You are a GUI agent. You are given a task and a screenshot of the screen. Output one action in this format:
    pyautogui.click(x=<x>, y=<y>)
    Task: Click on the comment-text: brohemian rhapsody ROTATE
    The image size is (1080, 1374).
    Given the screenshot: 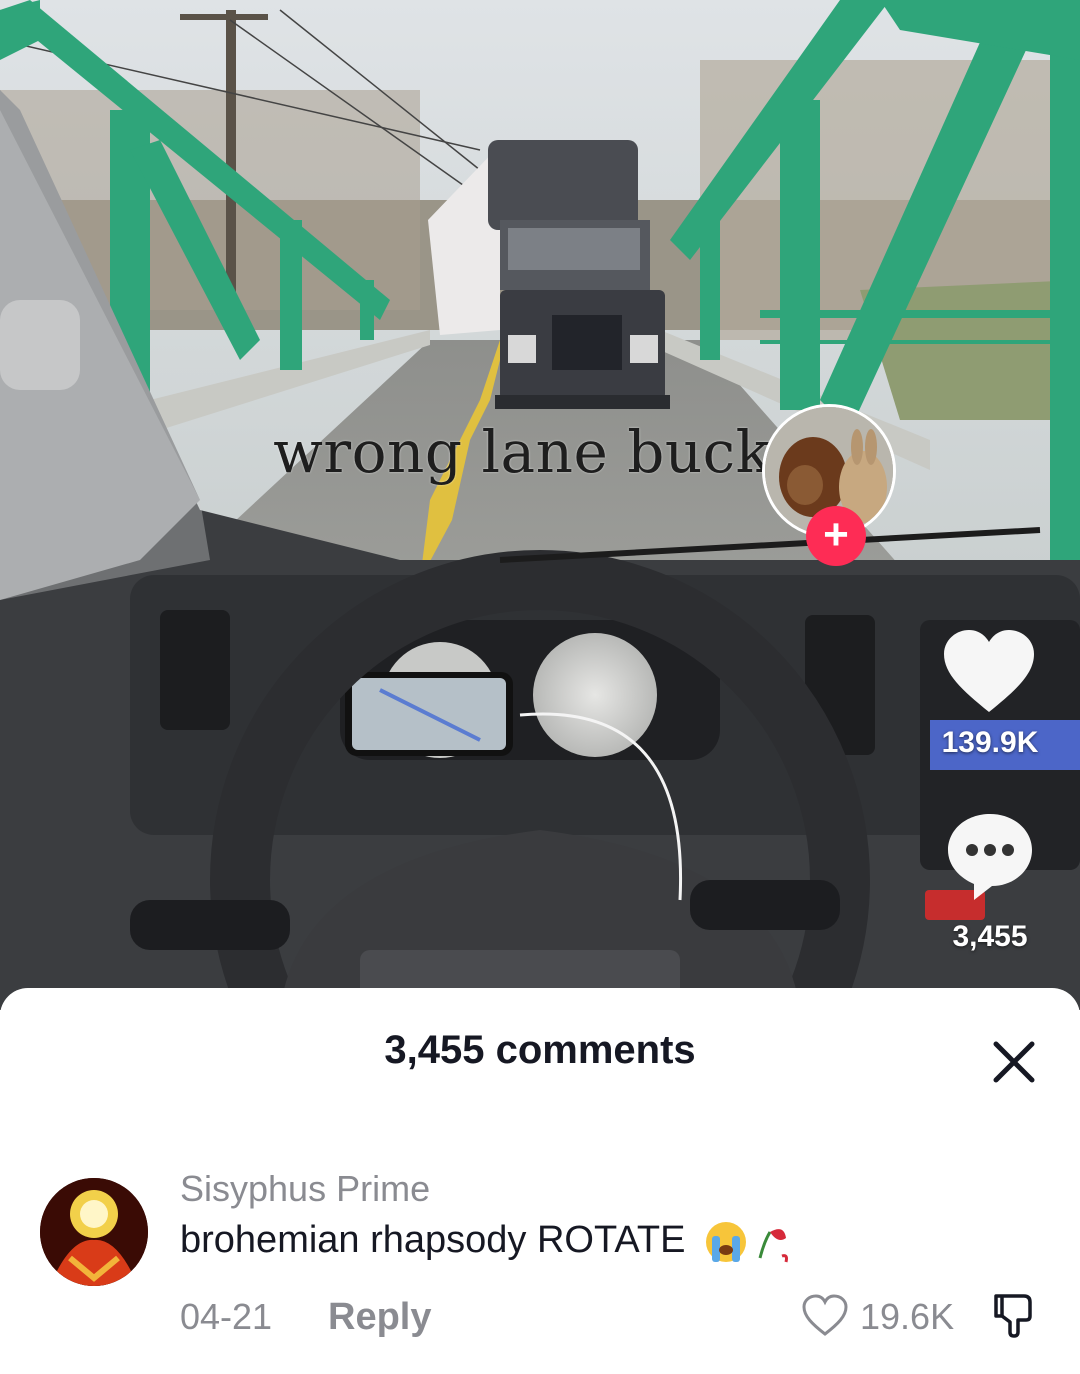 What is the action you would take?
    pyautogui.click(x=433, y=1240)
    